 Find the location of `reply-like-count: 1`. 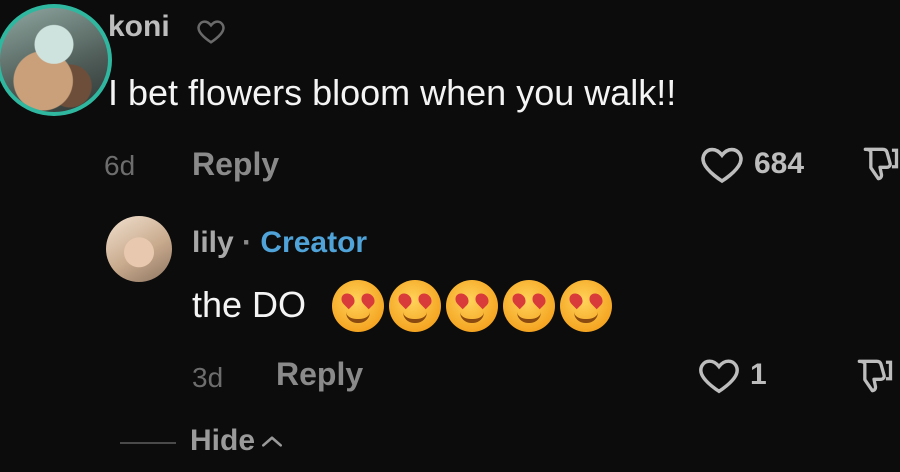

reply-like-count: 1 is located at coordinates (758, 374).